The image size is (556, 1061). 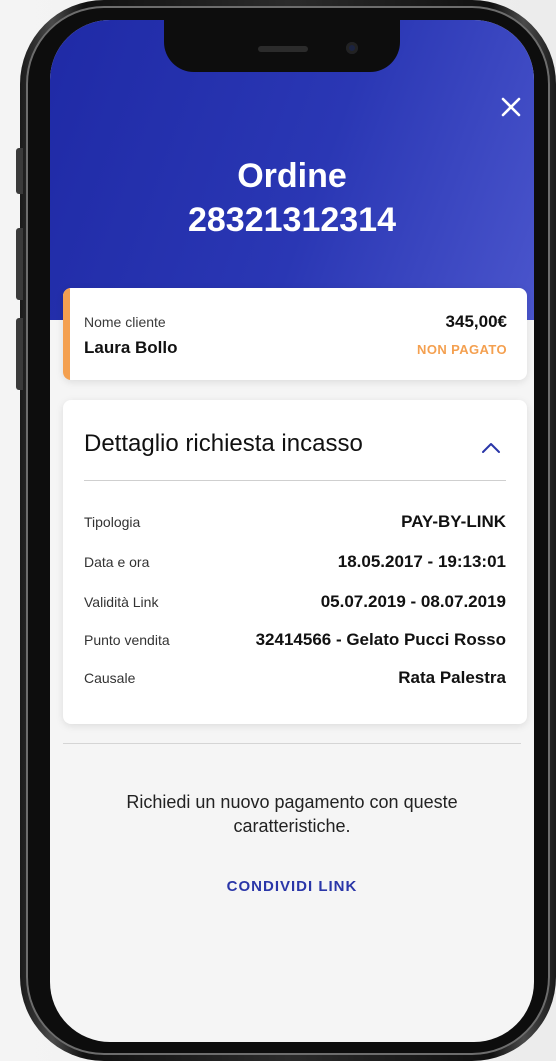 I want to click on chevron-up-icon, so click(x=491, y=448).